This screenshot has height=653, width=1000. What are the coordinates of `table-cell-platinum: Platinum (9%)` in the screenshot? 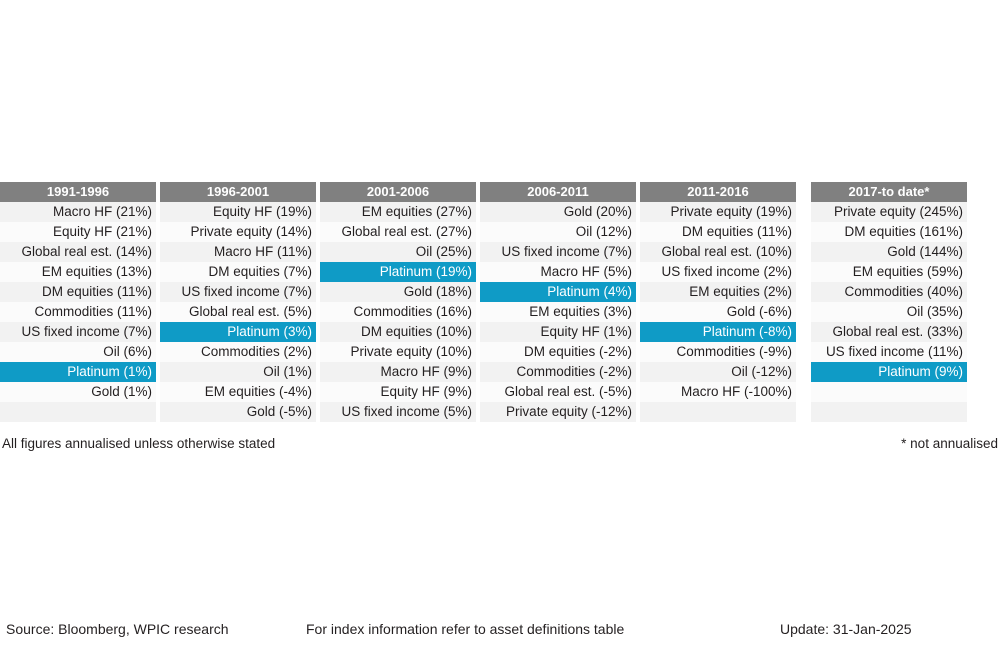 It's located at (889, 372).